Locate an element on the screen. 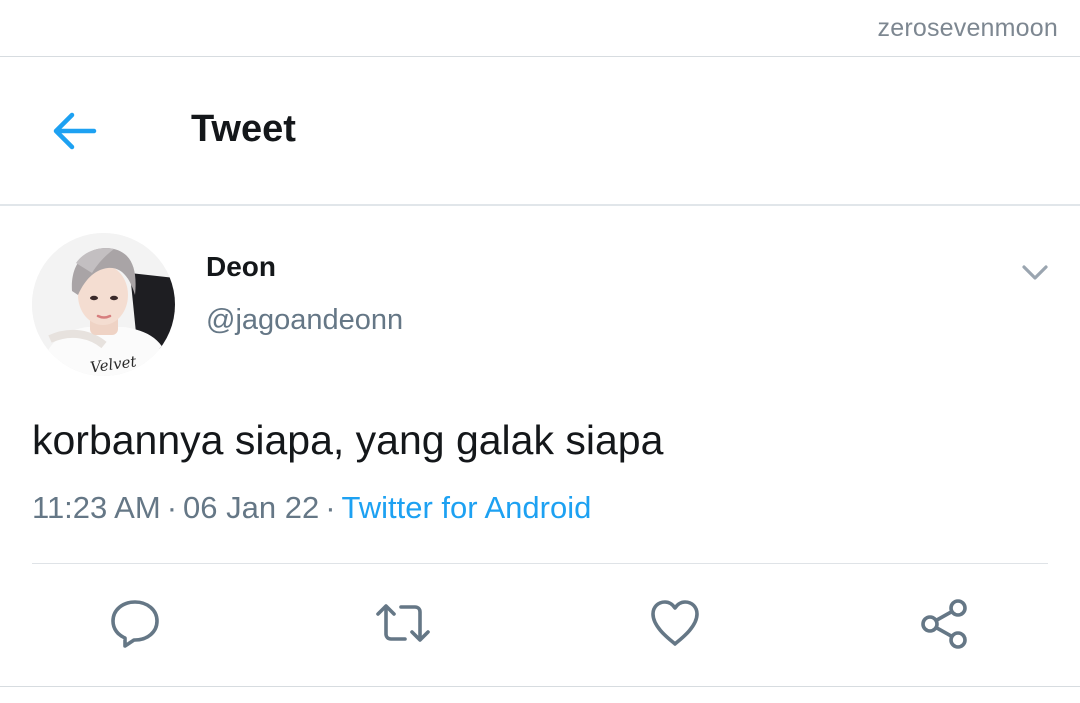 The width and height of the screenshot is (1080, 703). back-button is located at coordinates (74, 131).